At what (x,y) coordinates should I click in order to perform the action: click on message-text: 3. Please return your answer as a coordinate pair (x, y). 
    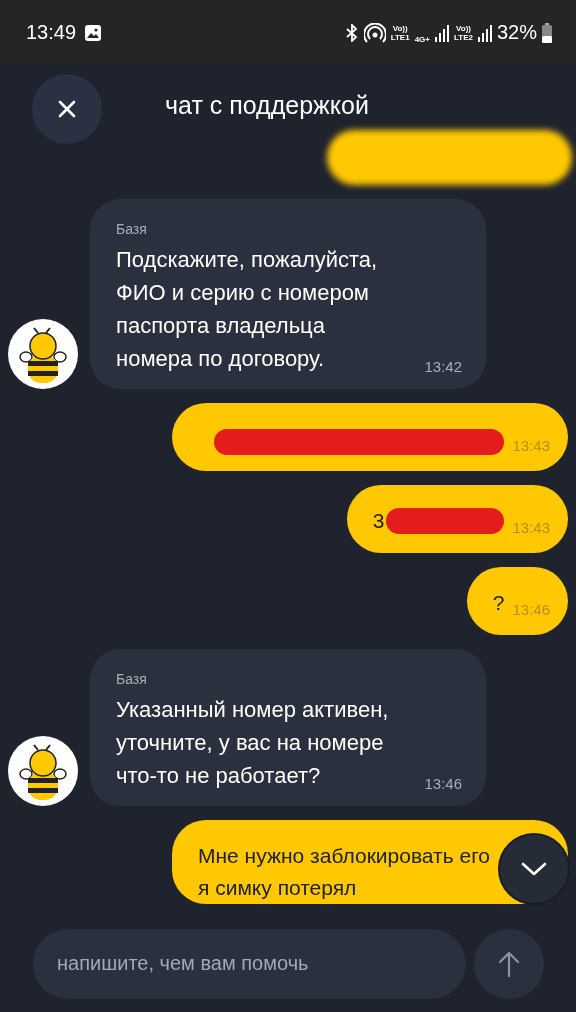
    Looking at the image, I should click on (378, 521).